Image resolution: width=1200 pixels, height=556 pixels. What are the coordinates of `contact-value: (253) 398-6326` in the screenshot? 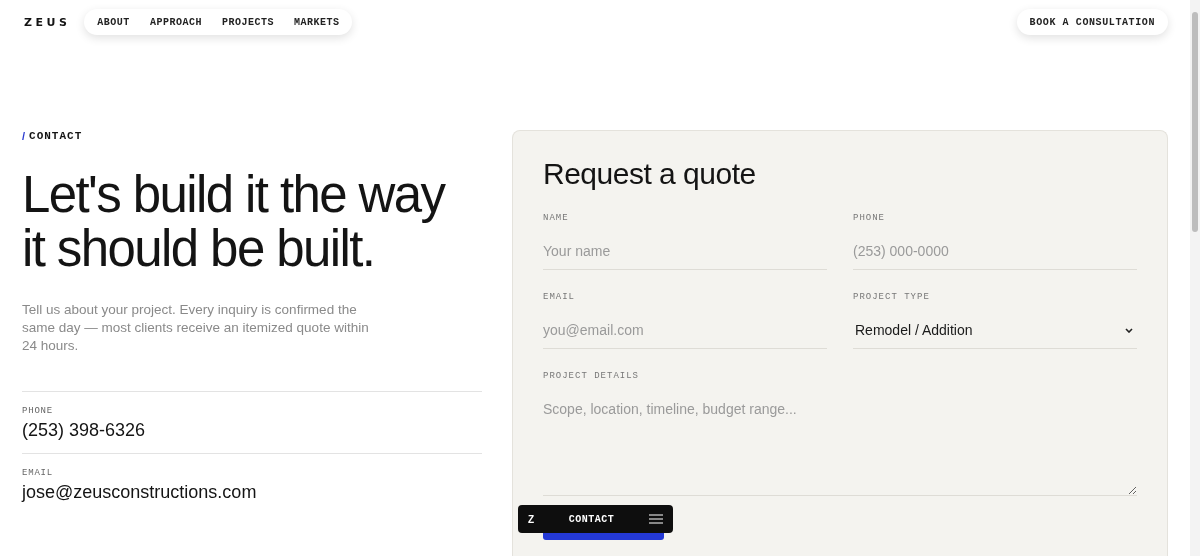 It's located at (84, 430).